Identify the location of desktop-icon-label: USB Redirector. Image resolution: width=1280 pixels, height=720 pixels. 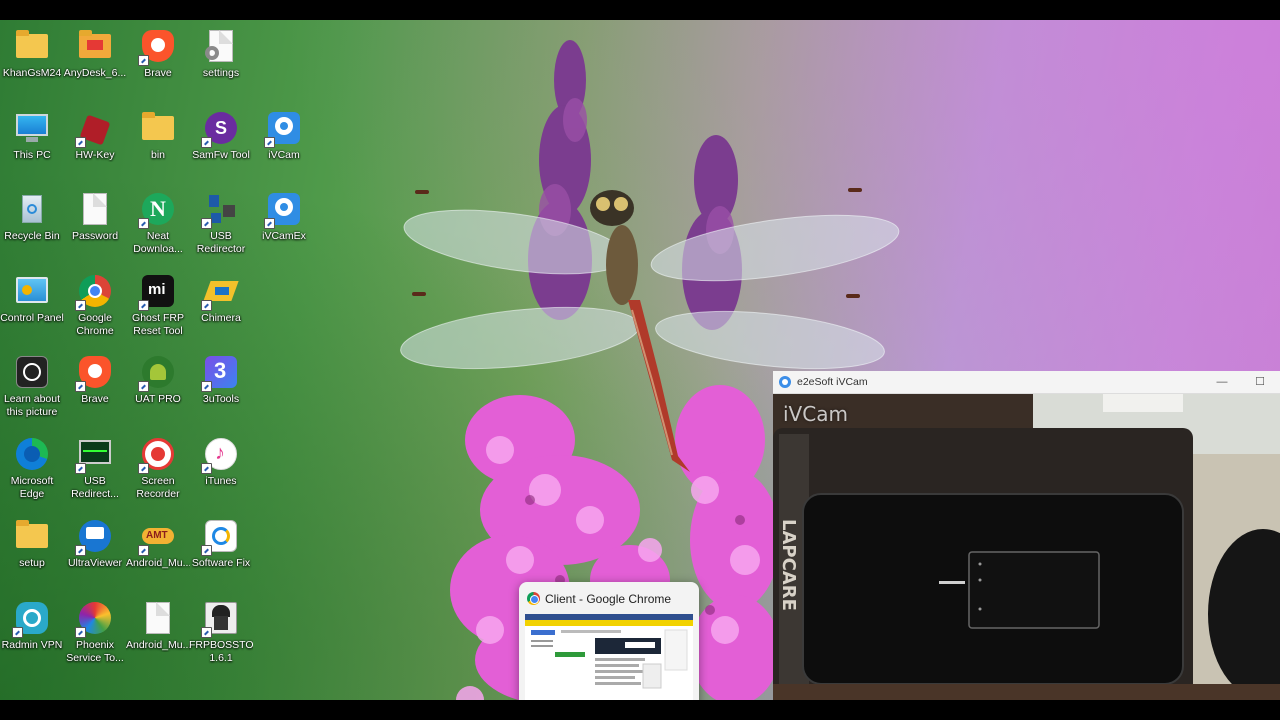
(221, 242).